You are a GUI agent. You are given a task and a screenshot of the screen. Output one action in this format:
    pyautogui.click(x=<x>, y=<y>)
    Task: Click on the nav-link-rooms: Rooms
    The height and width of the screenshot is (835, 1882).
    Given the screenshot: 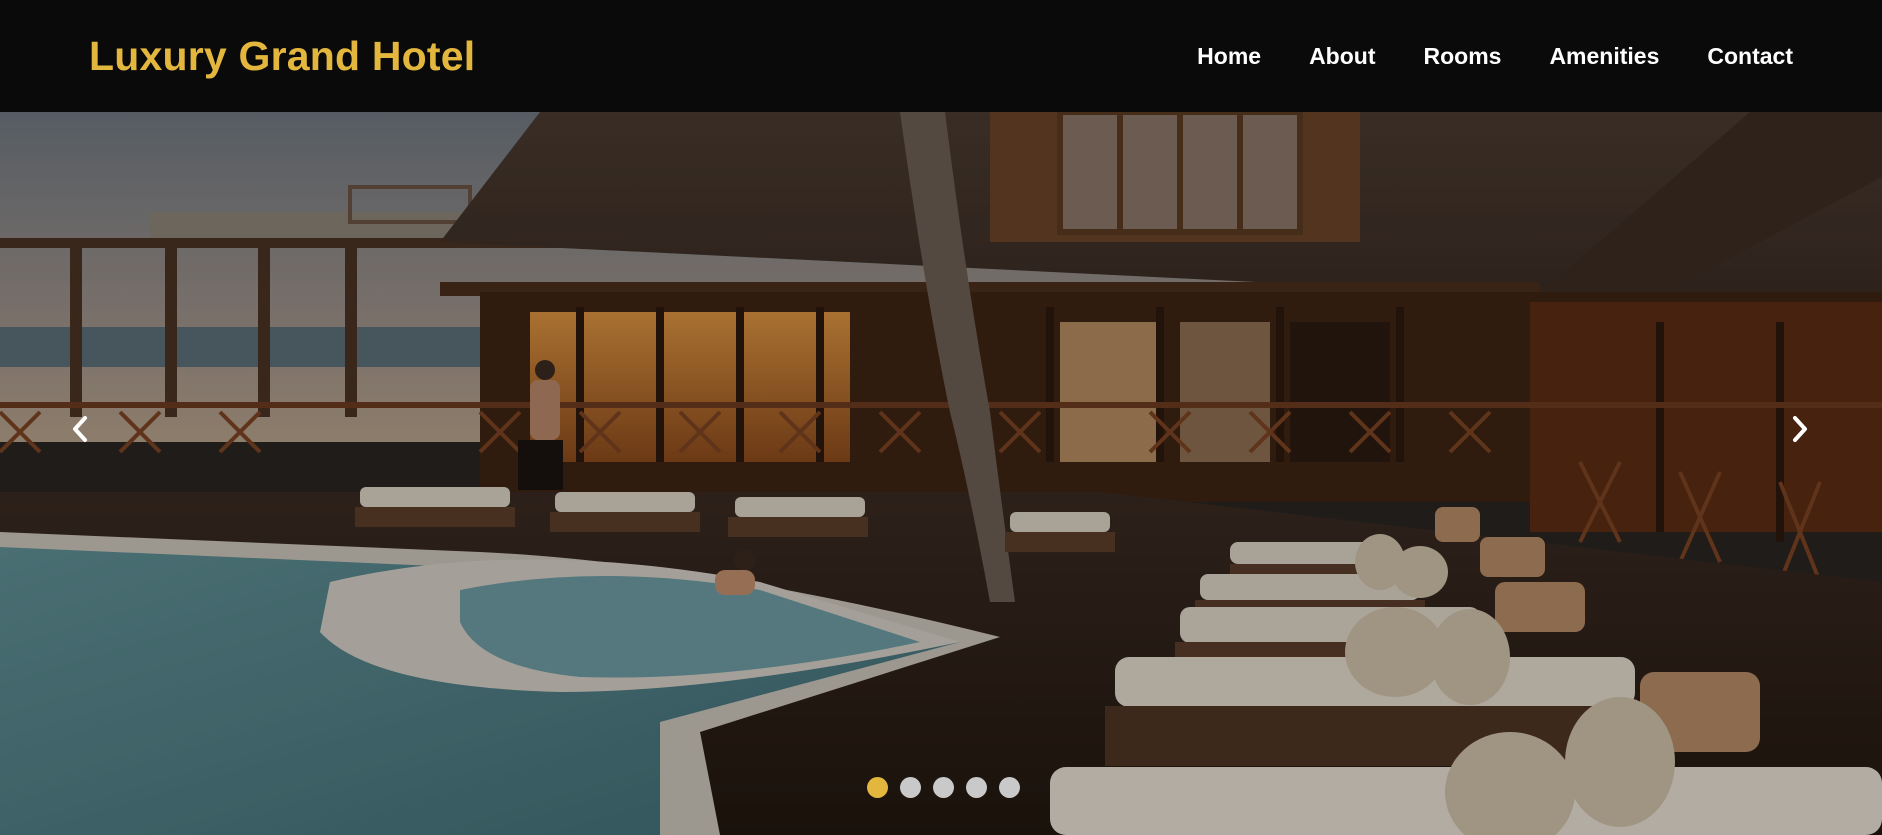 What is the action you would take?
    pyautogui.click(x=1462, y=56)
    